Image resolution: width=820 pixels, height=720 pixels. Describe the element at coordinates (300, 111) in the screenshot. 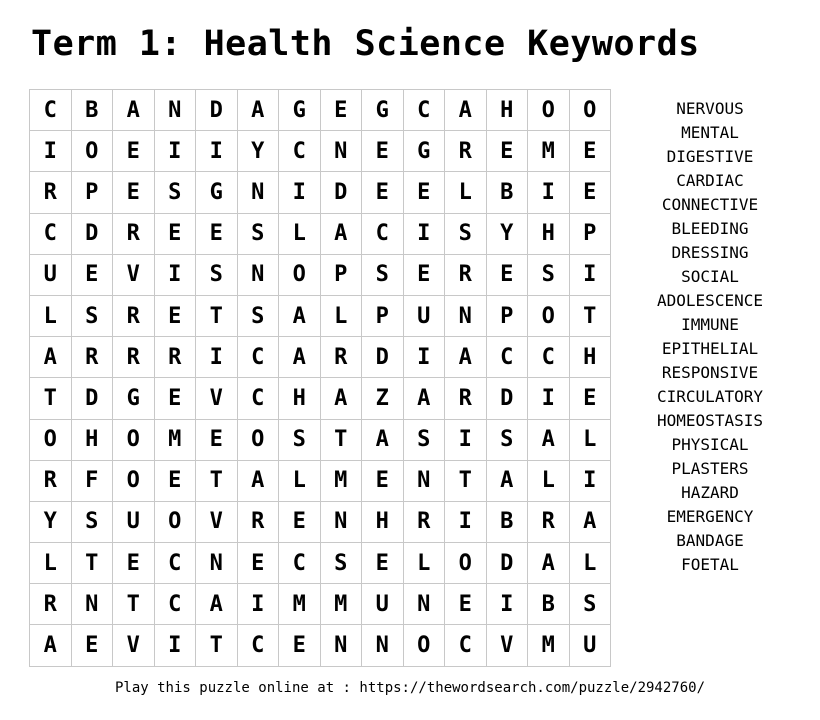

I see `grid-cell: G` at that location.